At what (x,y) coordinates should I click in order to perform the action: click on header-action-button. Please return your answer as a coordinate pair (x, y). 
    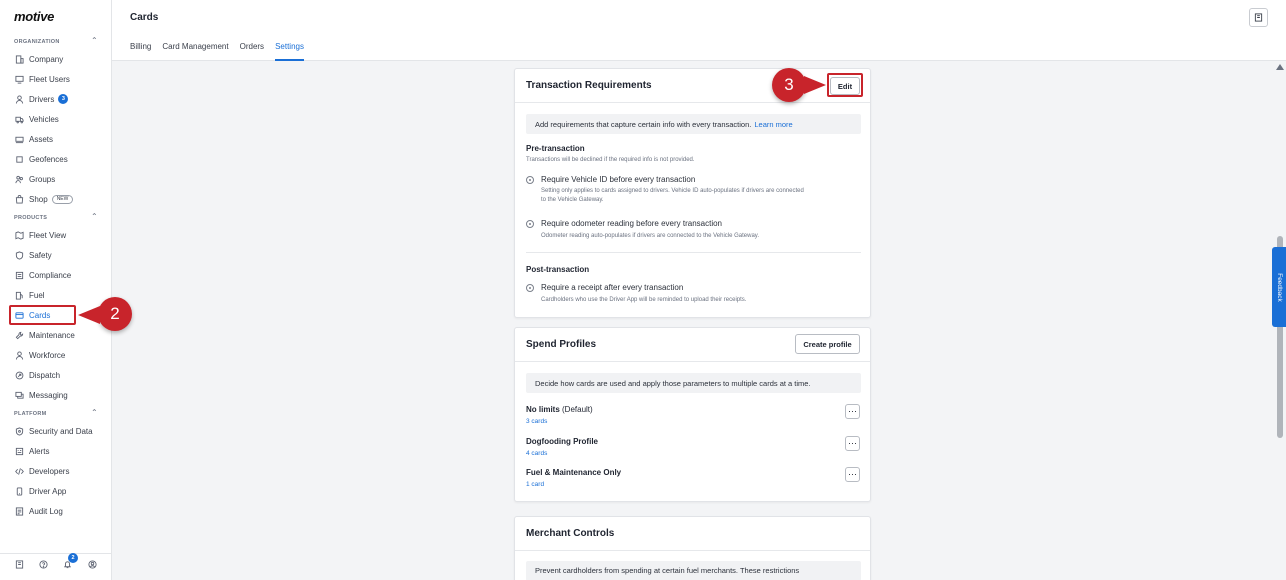
    Looking at the image, I should click on (1258, 17).